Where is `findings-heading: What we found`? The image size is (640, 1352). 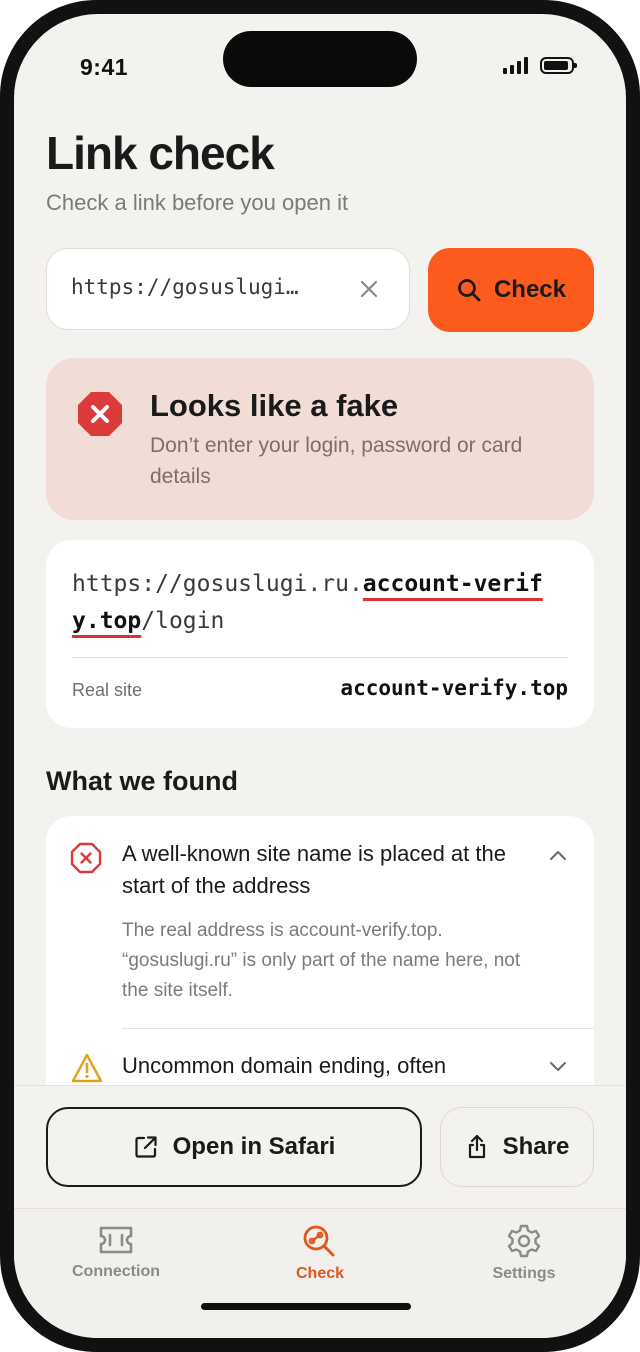 findings-heading: What we found is located at coordinates (142, 781).